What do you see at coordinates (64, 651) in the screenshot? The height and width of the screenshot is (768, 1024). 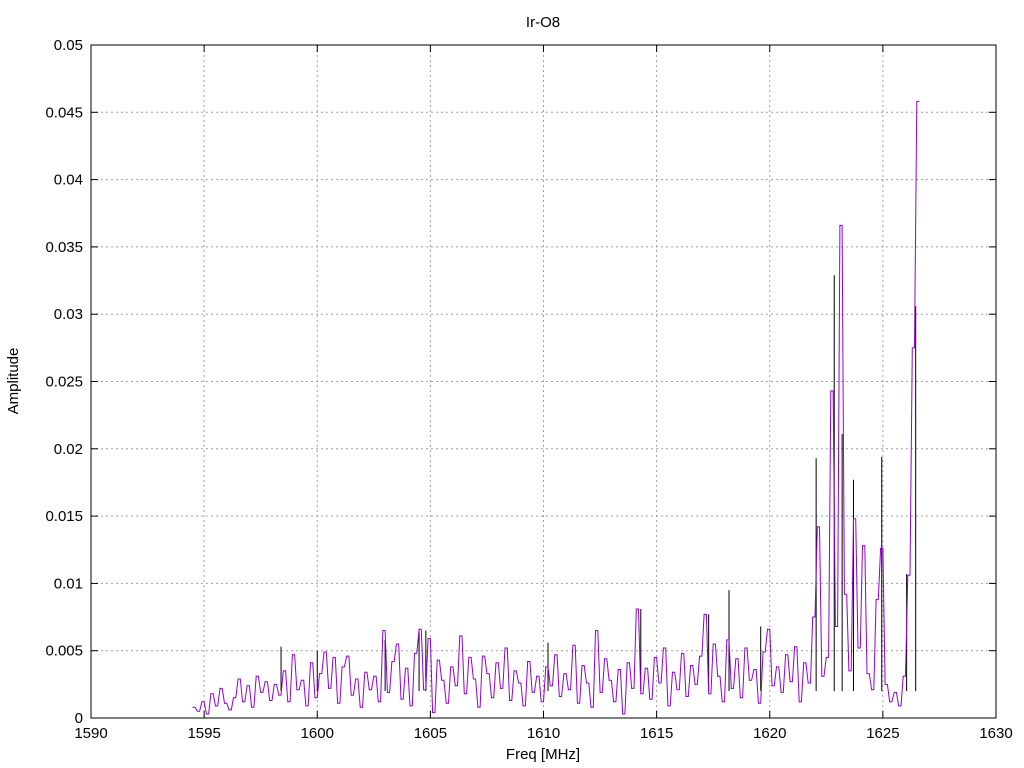 I see `y-tick-label: 0.005` at bounding box center [64, 651].